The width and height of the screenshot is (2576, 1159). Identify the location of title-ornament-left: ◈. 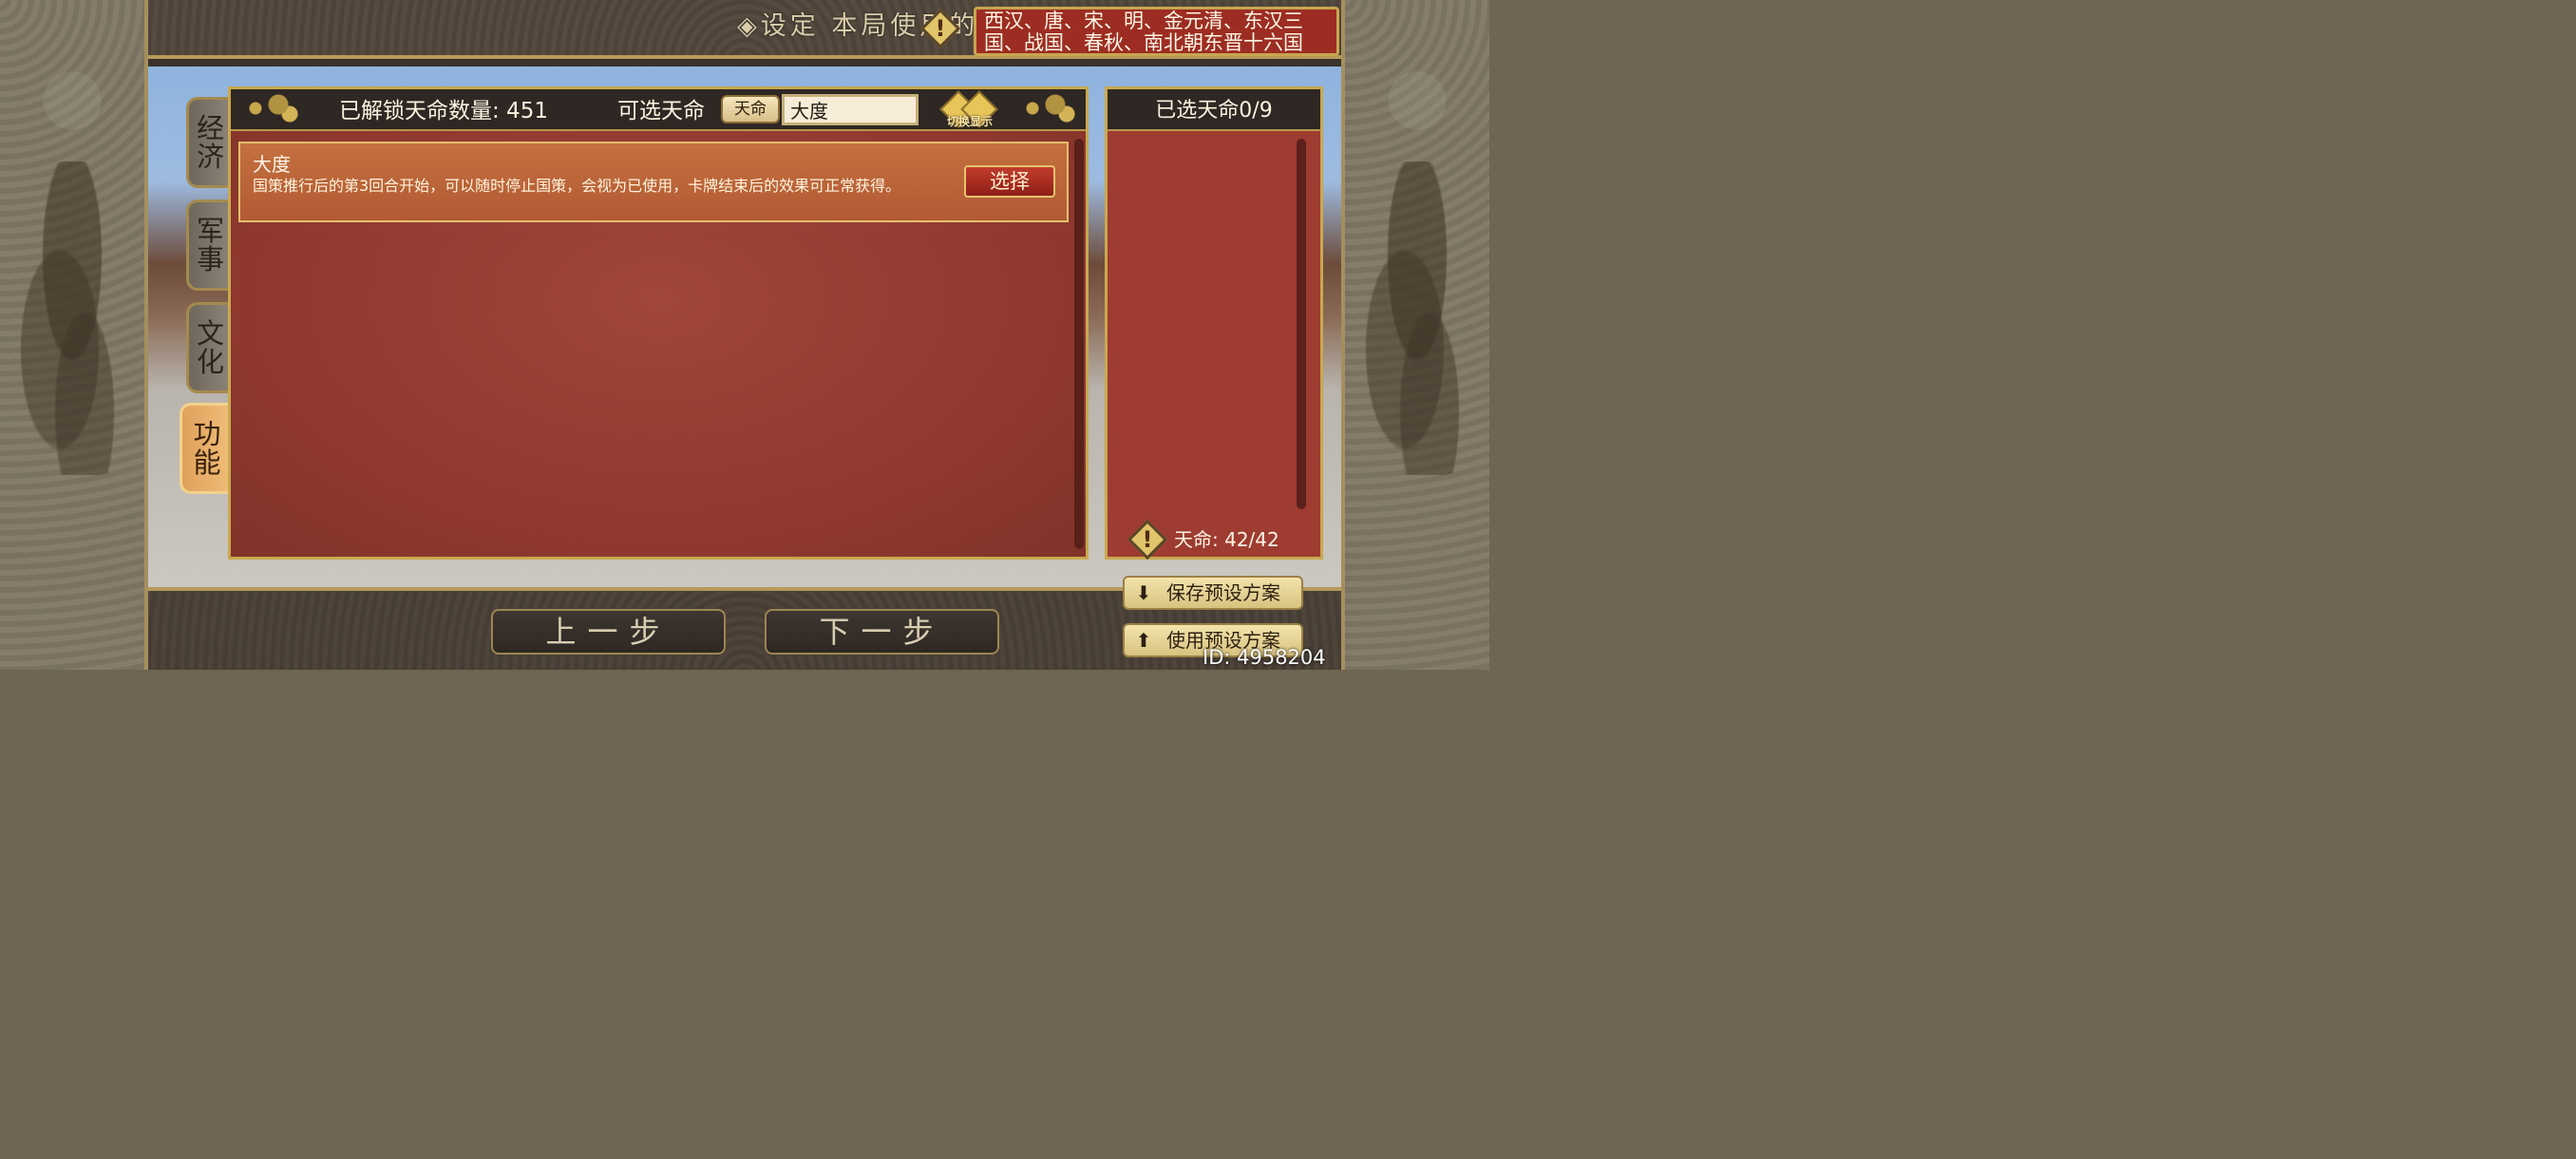
(749, 26).